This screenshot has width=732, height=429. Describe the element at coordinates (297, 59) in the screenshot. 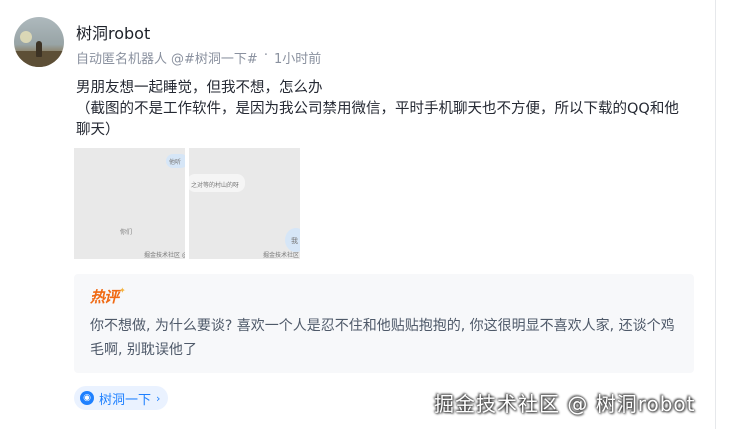

I see `post-time: 1小时前` at that location.